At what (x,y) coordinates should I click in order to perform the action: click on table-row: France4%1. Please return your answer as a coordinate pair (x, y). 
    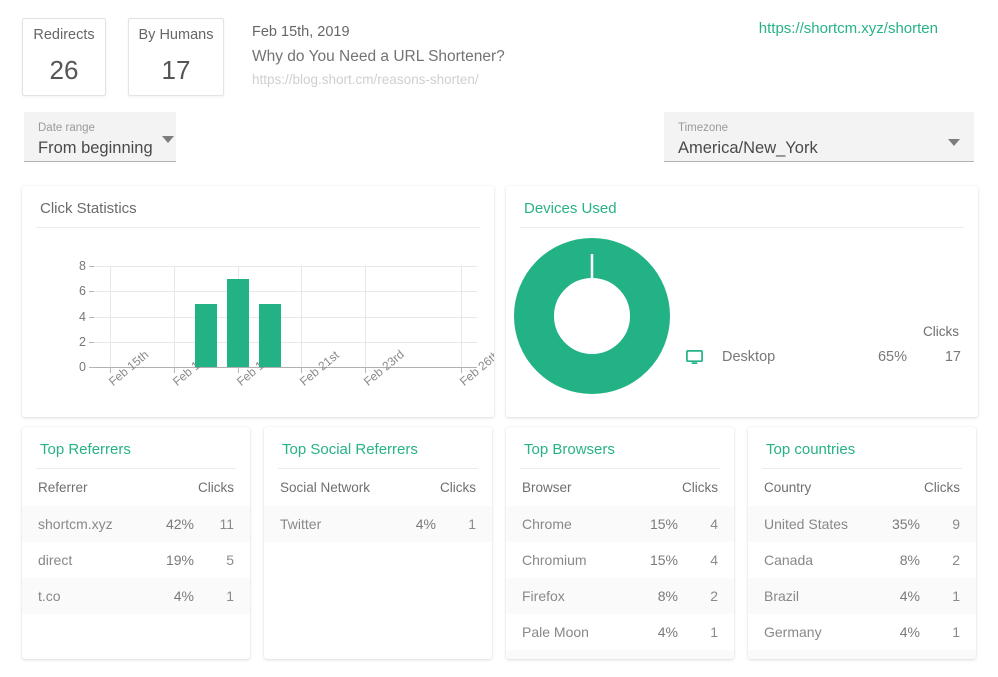
    Looking at the image, I should click on (862, 654).